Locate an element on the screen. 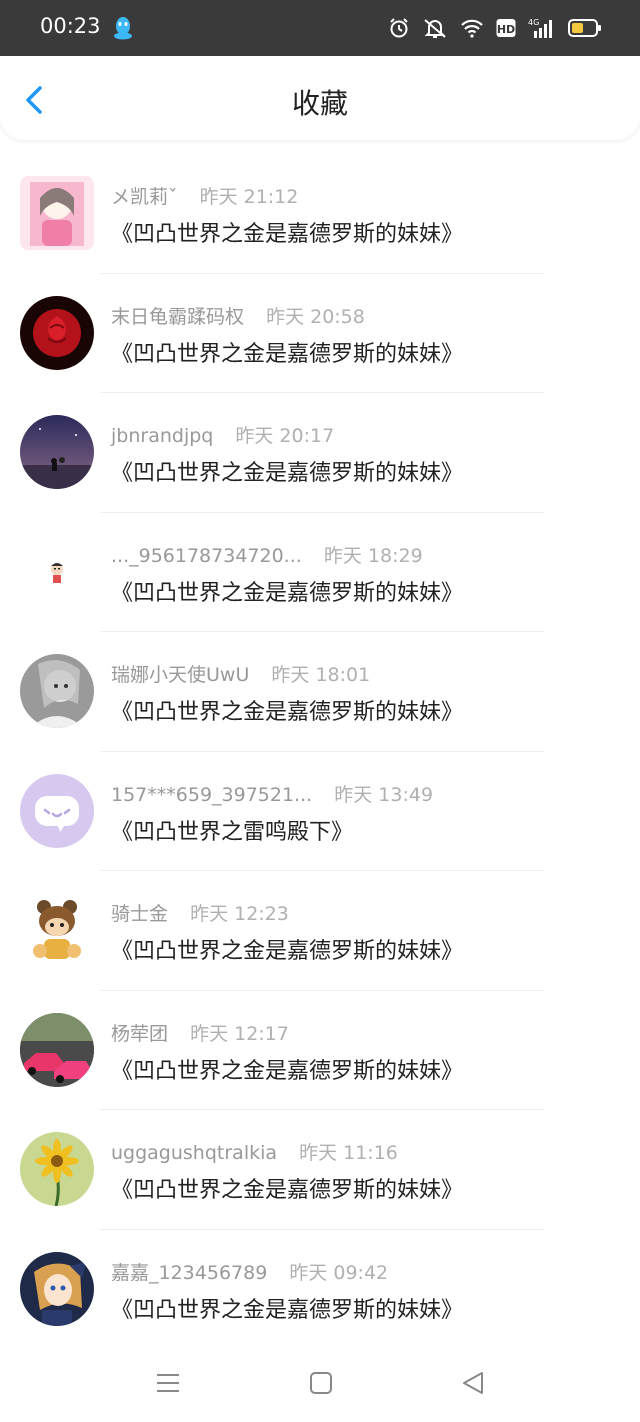  battery-icon is located at coordinates (585, 28).